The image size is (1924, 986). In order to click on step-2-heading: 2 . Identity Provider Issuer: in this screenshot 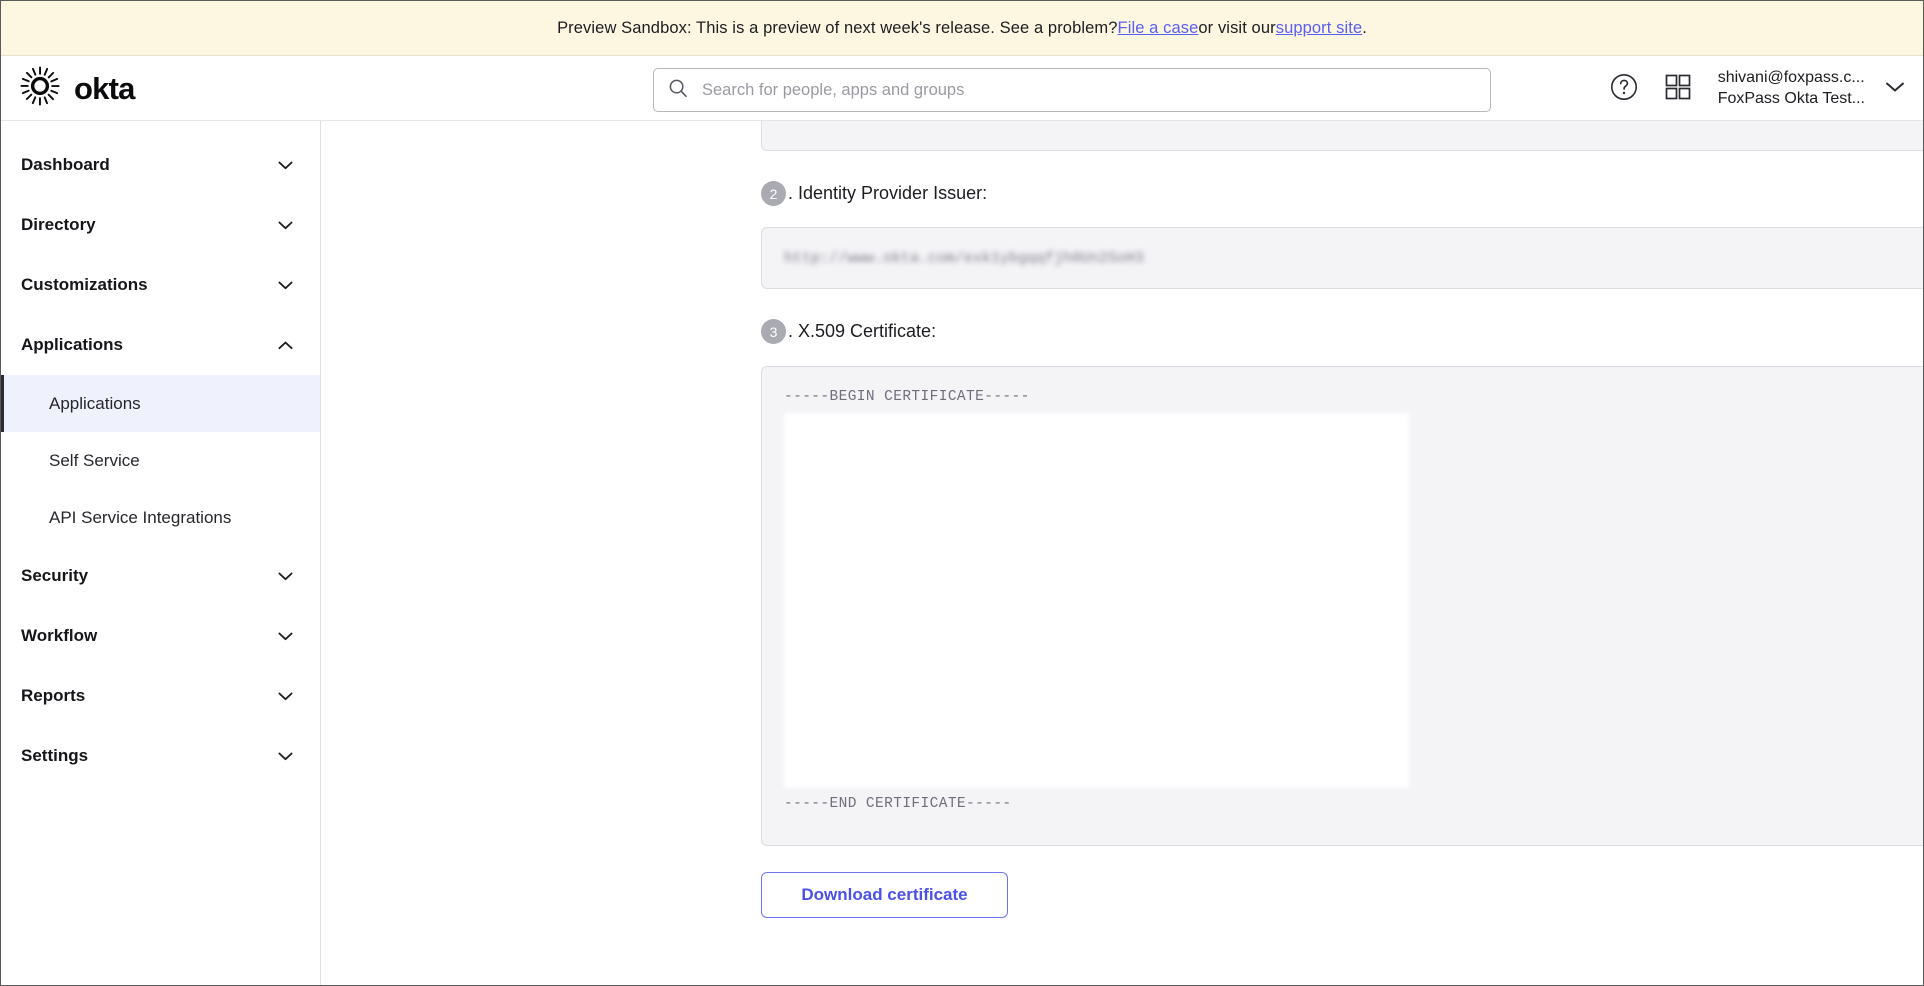, I will do `click(1342, 193)`.